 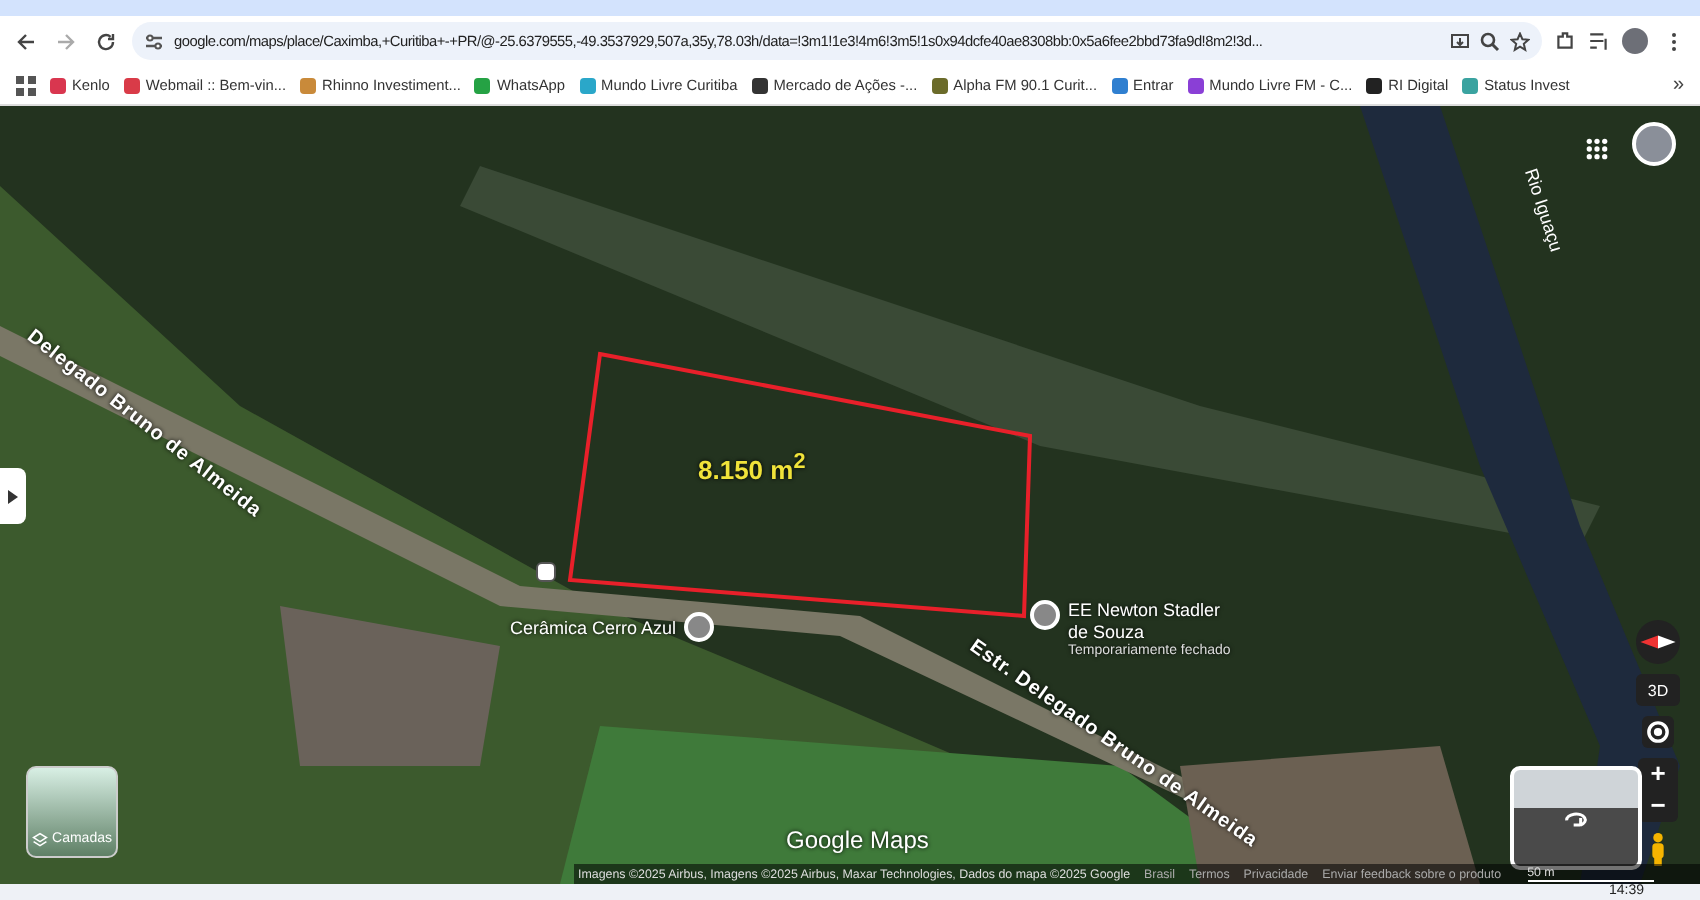 I want to click on more-bookmarks-button: », so click(x=1678, y=85).